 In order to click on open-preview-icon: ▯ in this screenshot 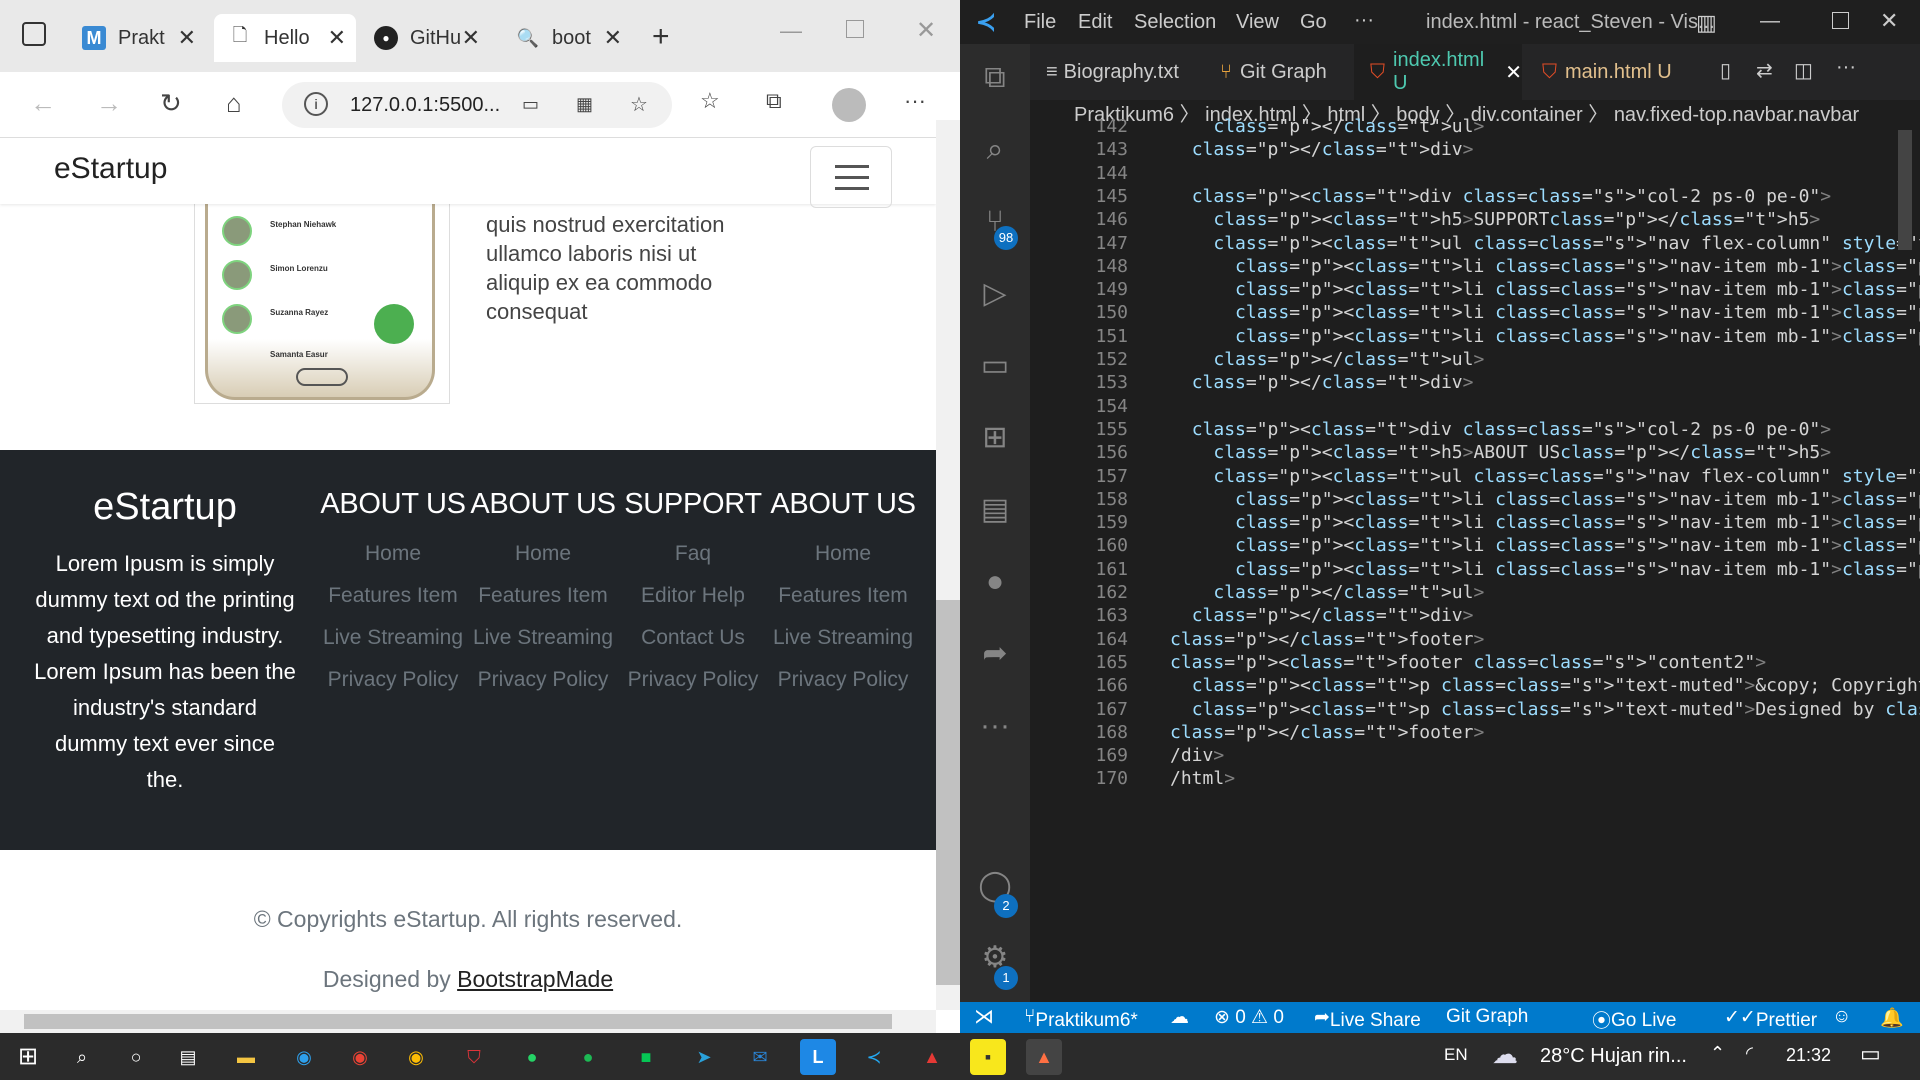, I will do `click(1725, 70)`.